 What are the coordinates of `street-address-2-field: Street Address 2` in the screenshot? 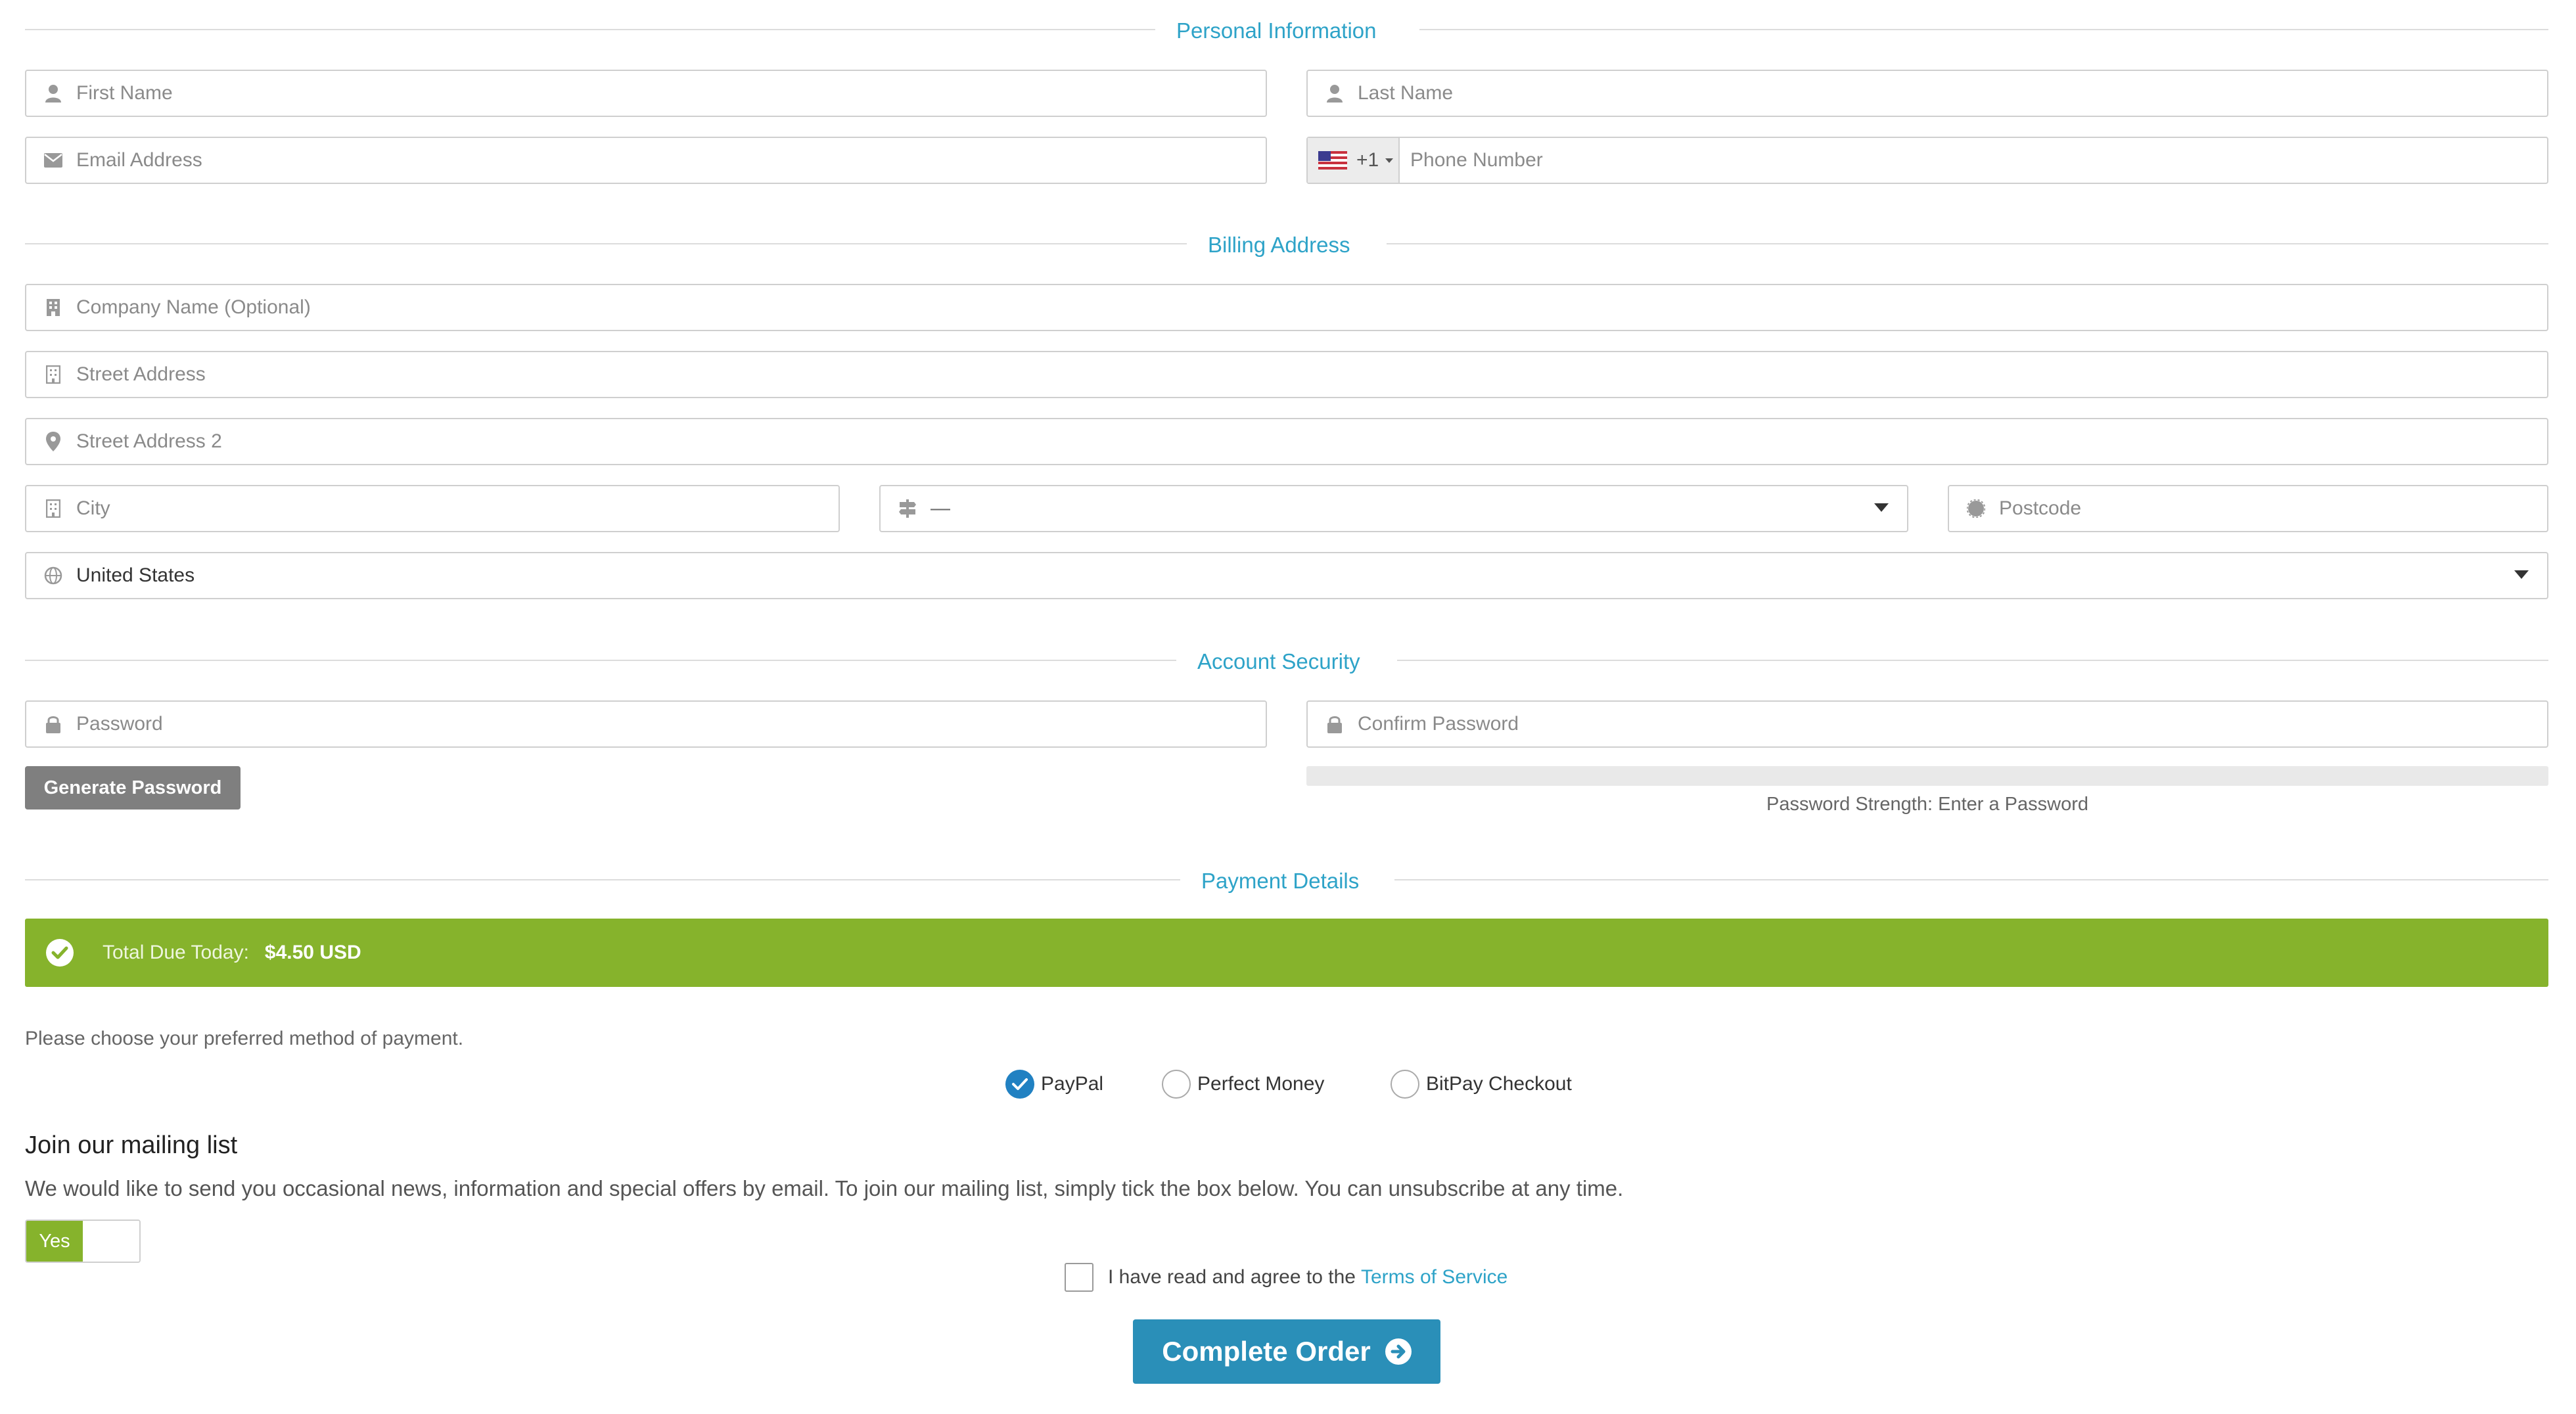 It's located at (1286, 442).